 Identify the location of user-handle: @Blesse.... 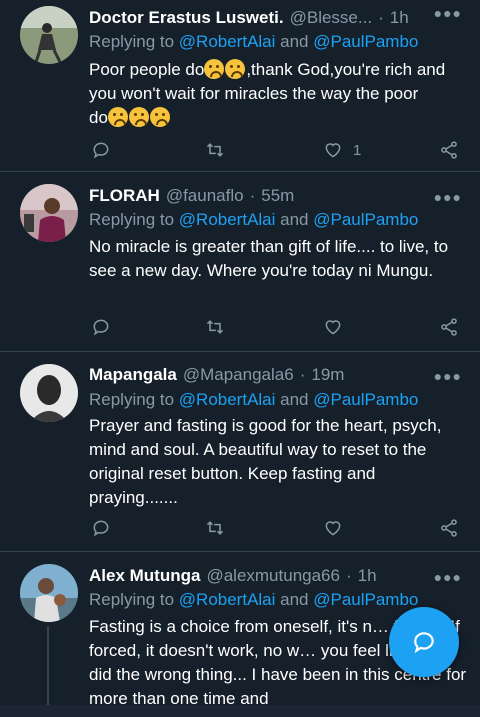
(331, 18).